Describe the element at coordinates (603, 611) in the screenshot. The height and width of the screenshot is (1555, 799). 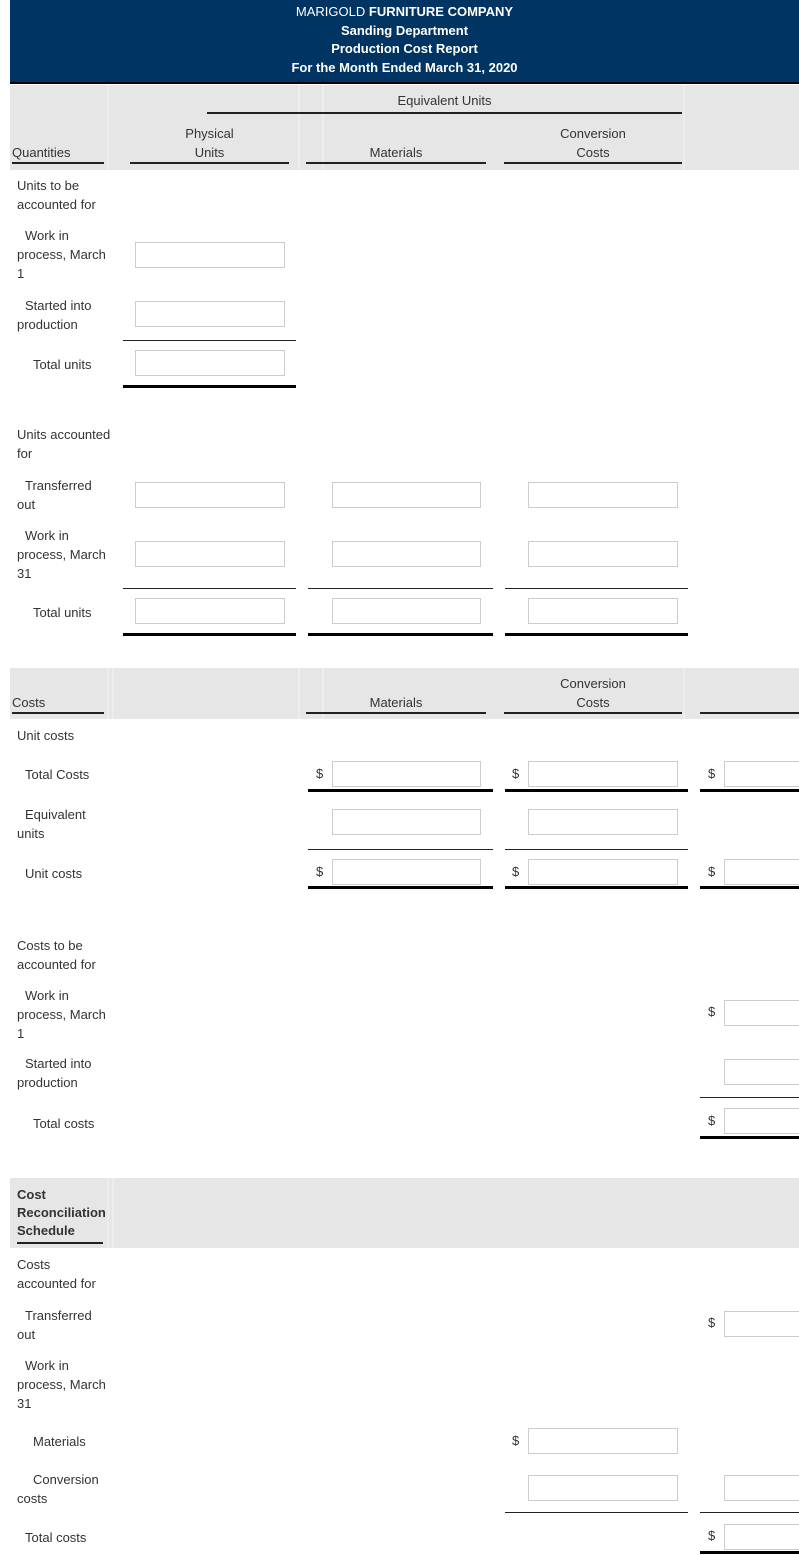
I see `total-units2-conversion-input` at that location.